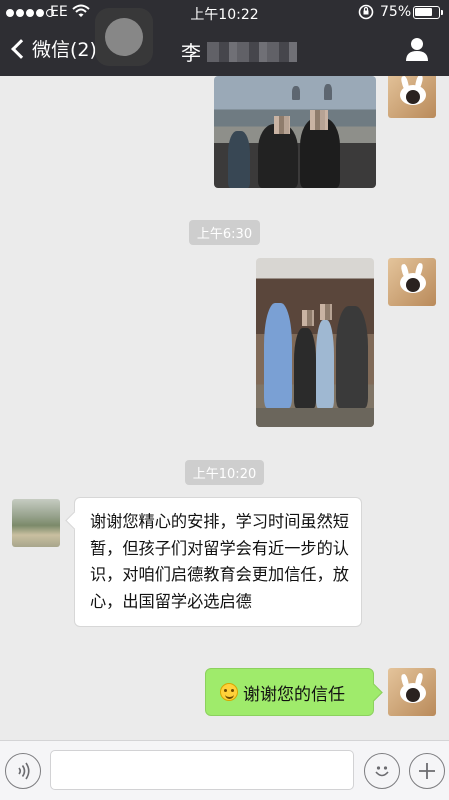  I want to click on battery-icon, so click(428, 12).